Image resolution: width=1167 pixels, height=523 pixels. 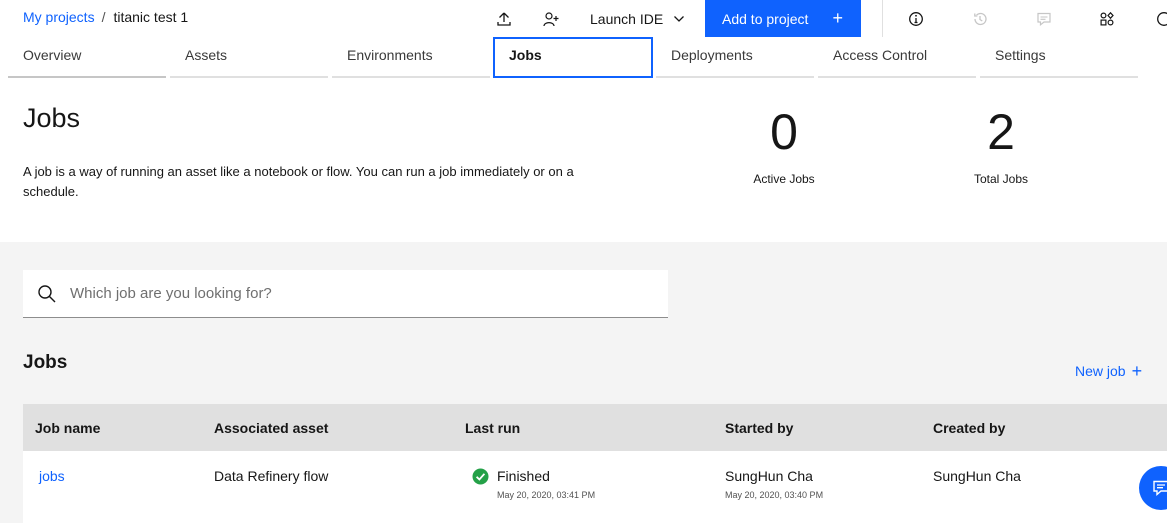 What do you see at coordinates (1001, 179) in the screenshot?
I see `total-jobs-label: Total Jobs` at bounding box center [1001, 179].